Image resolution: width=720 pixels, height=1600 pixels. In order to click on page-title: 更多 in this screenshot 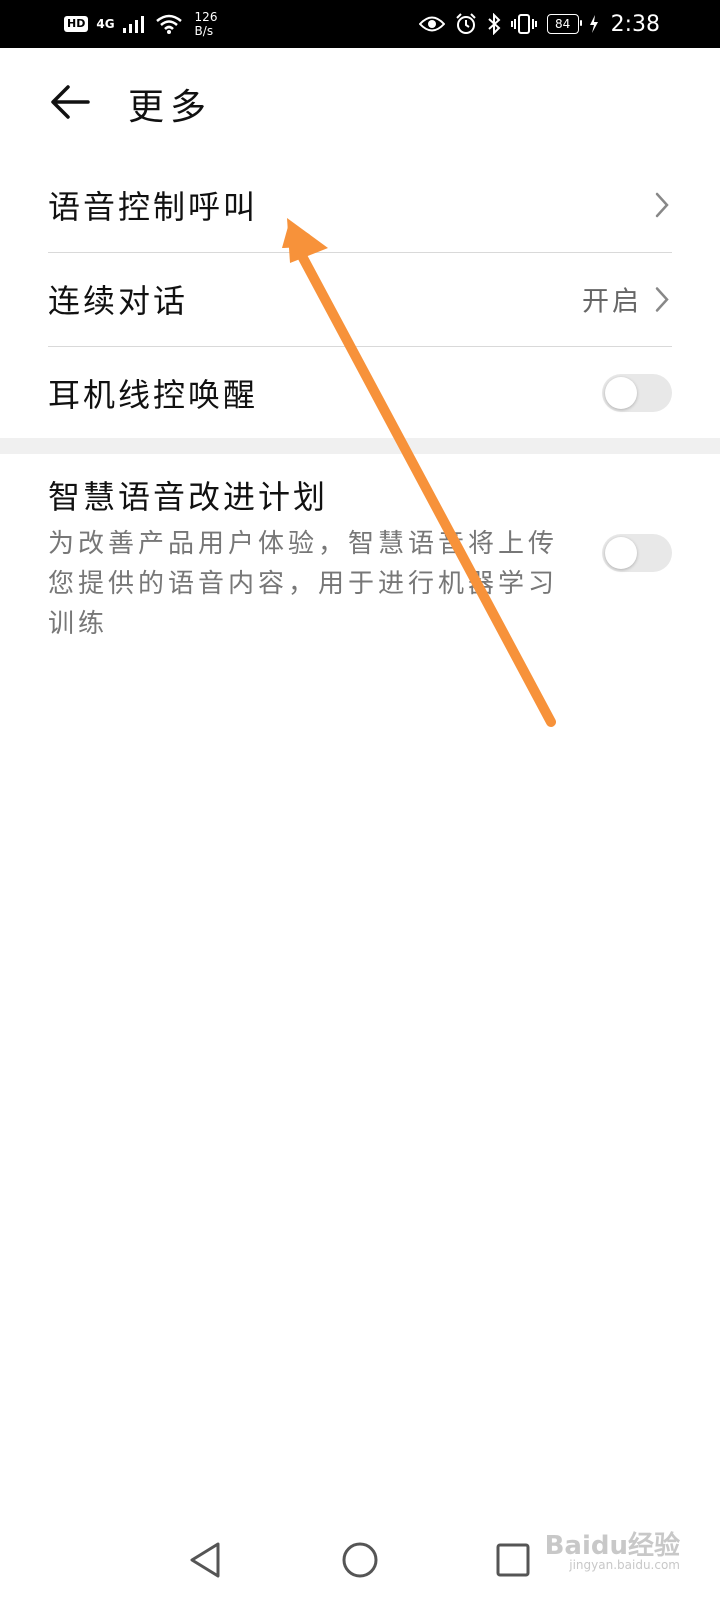, I will do `click(170, 107)`.